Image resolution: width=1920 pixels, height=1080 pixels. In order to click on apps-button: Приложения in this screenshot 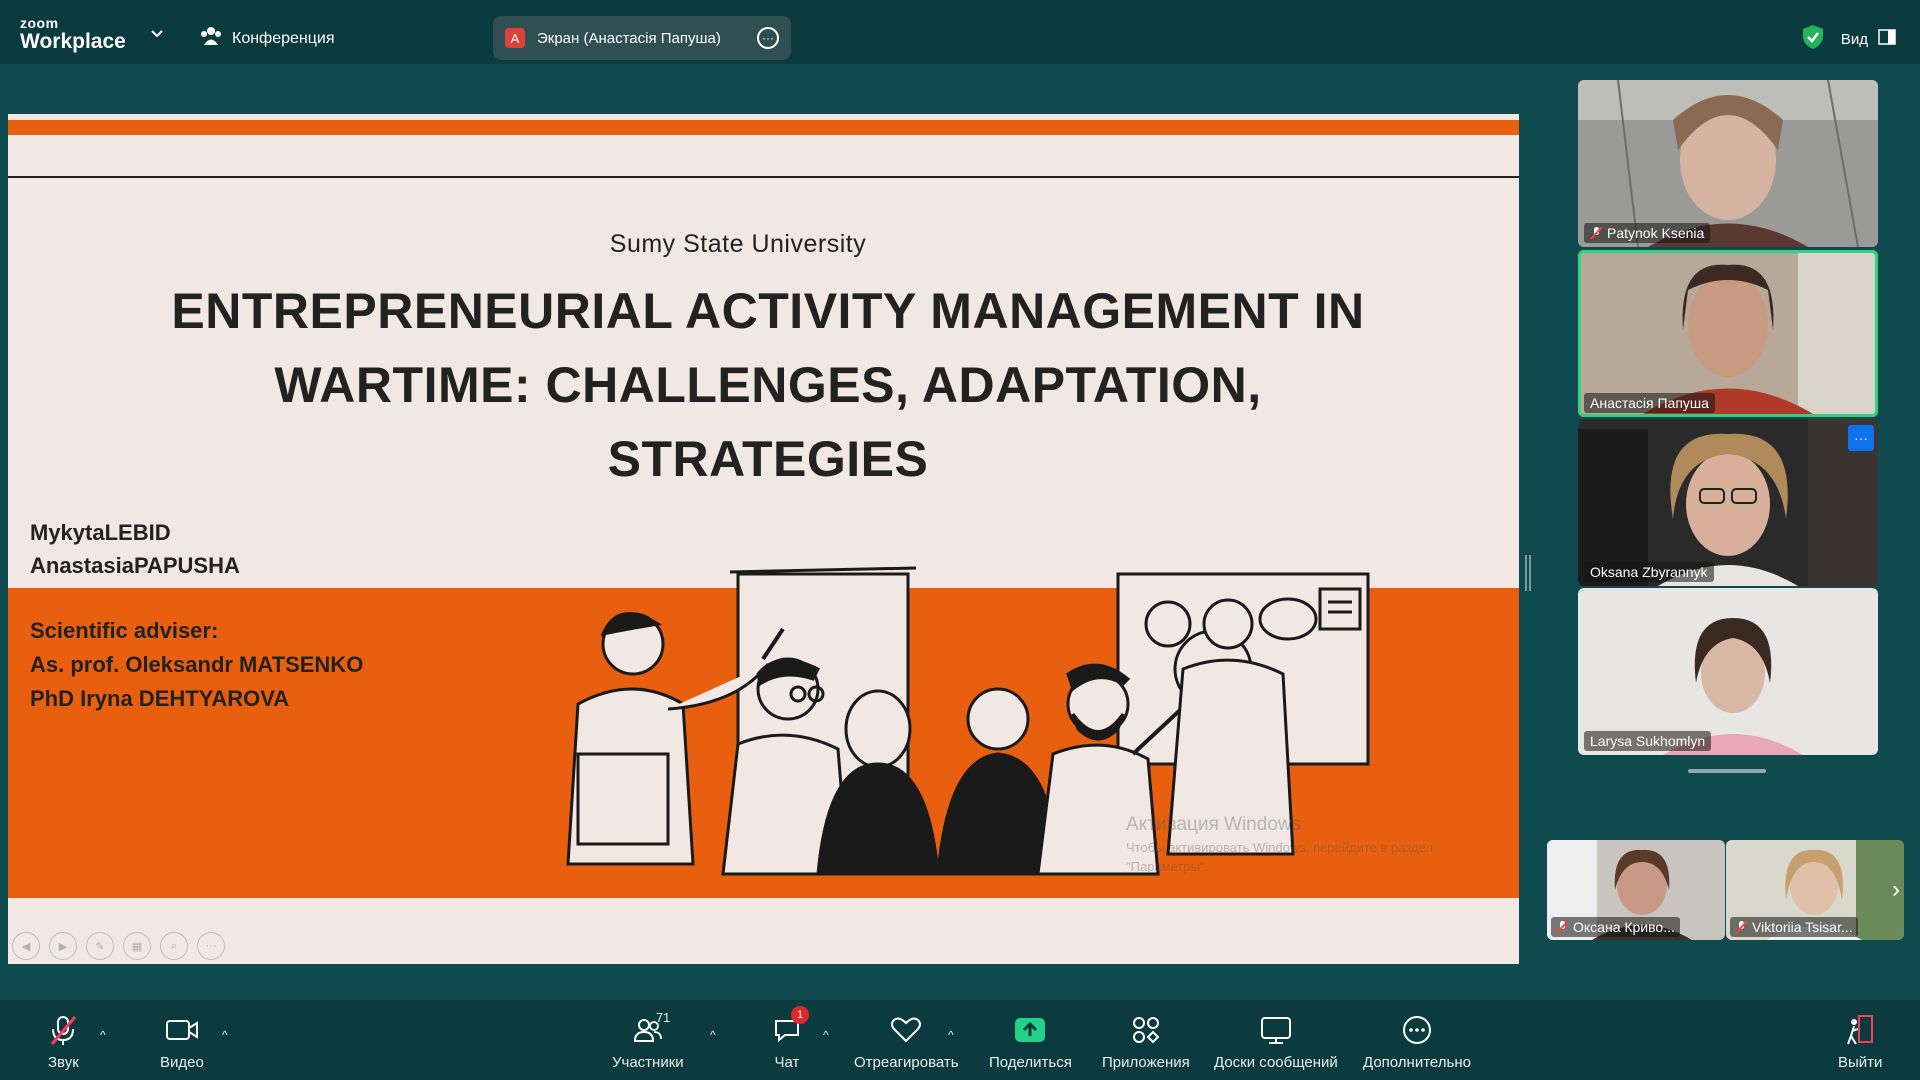, I will do `click(1146, 1041)`.